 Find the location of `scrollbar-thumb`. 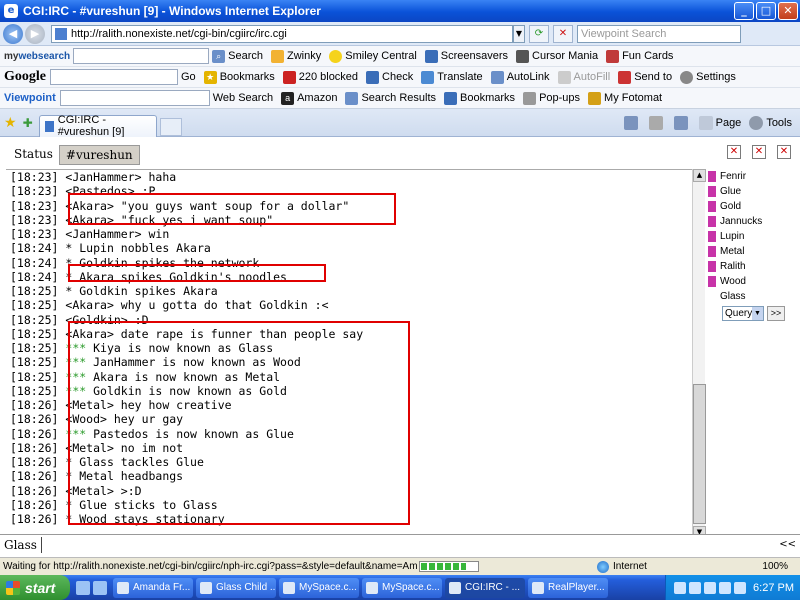

scrollbar-thumb is located at coordinates (699, 454).